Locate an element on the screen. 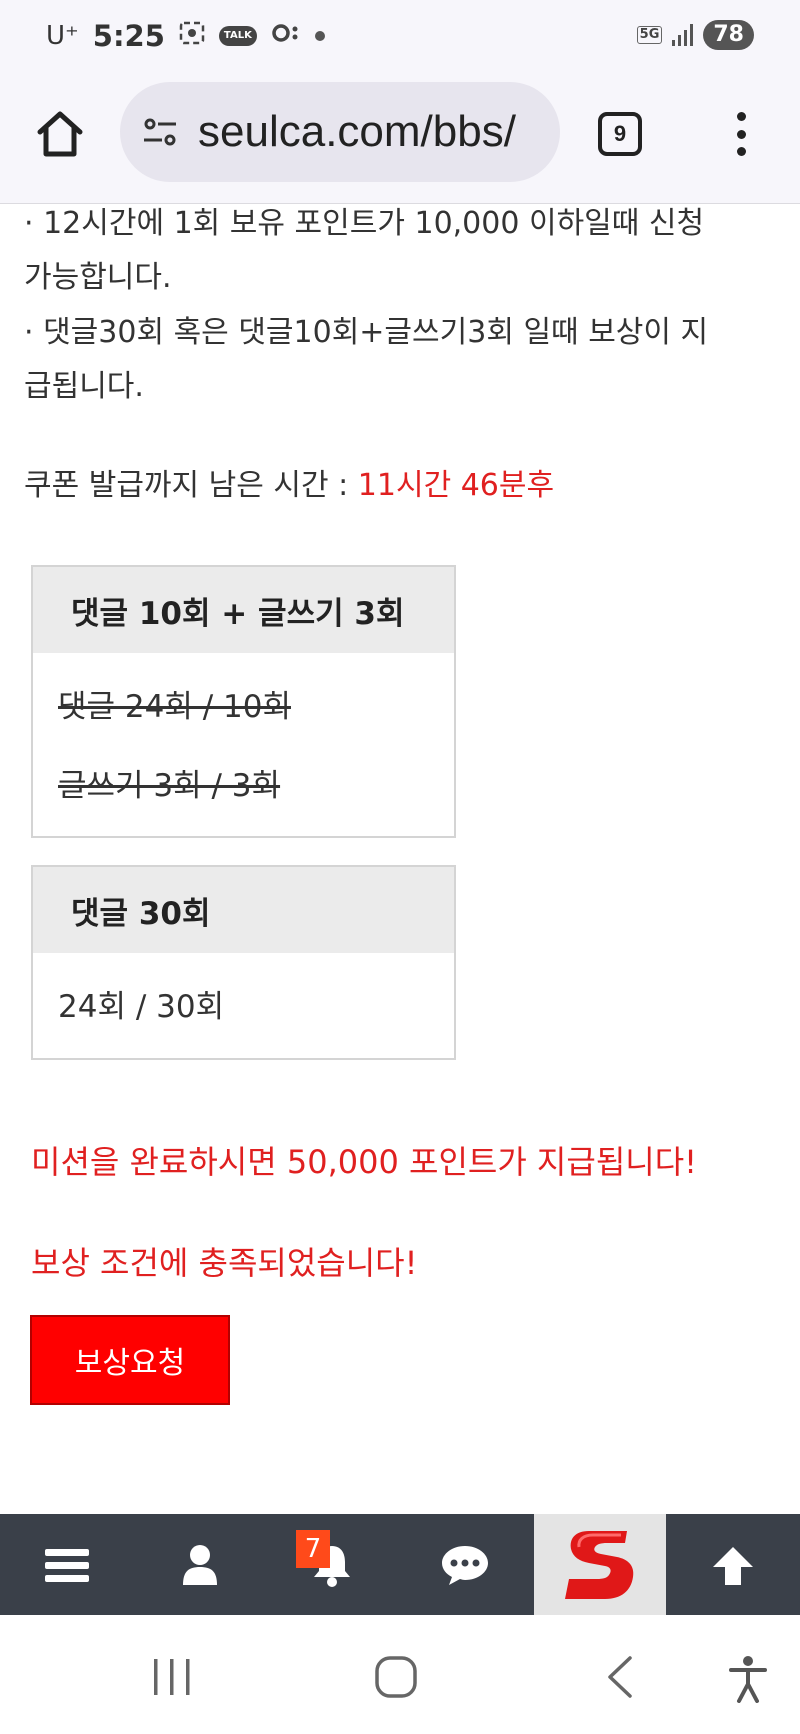  browser-menu-button is located at coordinates (741, 134).